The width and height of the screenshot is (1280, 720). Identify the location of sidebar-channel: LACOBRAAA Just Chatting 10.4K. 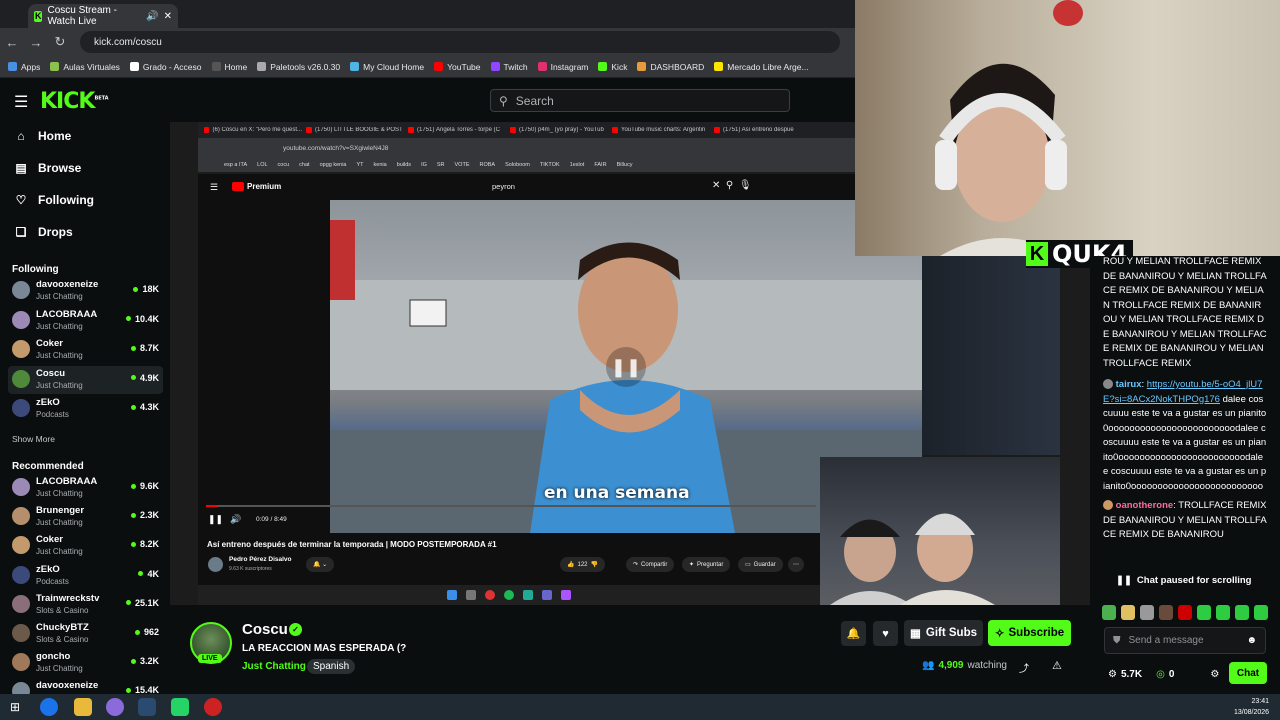
(85, 321).